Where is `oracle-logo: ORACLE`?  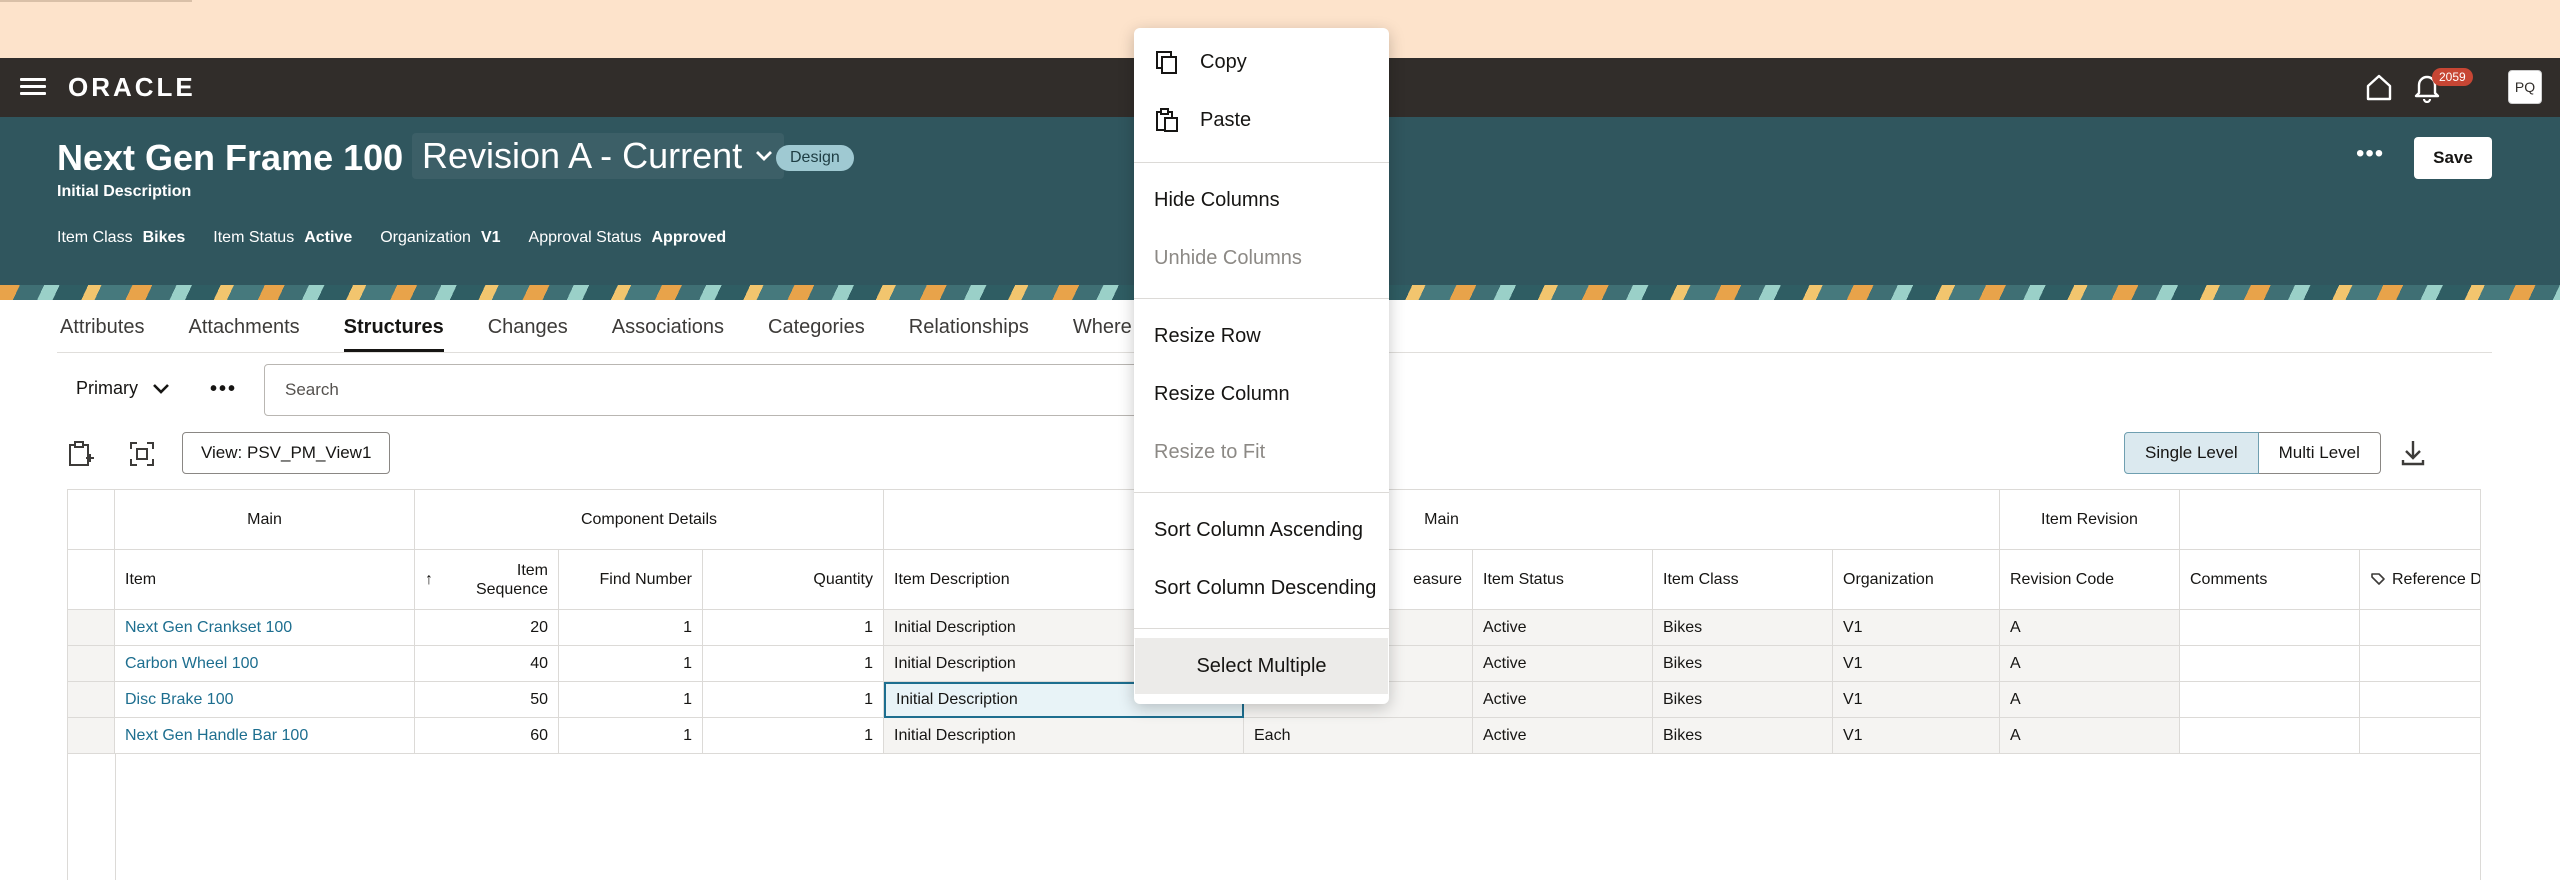
oracle-logo: ORACLE is located at coordinates (132, 87).